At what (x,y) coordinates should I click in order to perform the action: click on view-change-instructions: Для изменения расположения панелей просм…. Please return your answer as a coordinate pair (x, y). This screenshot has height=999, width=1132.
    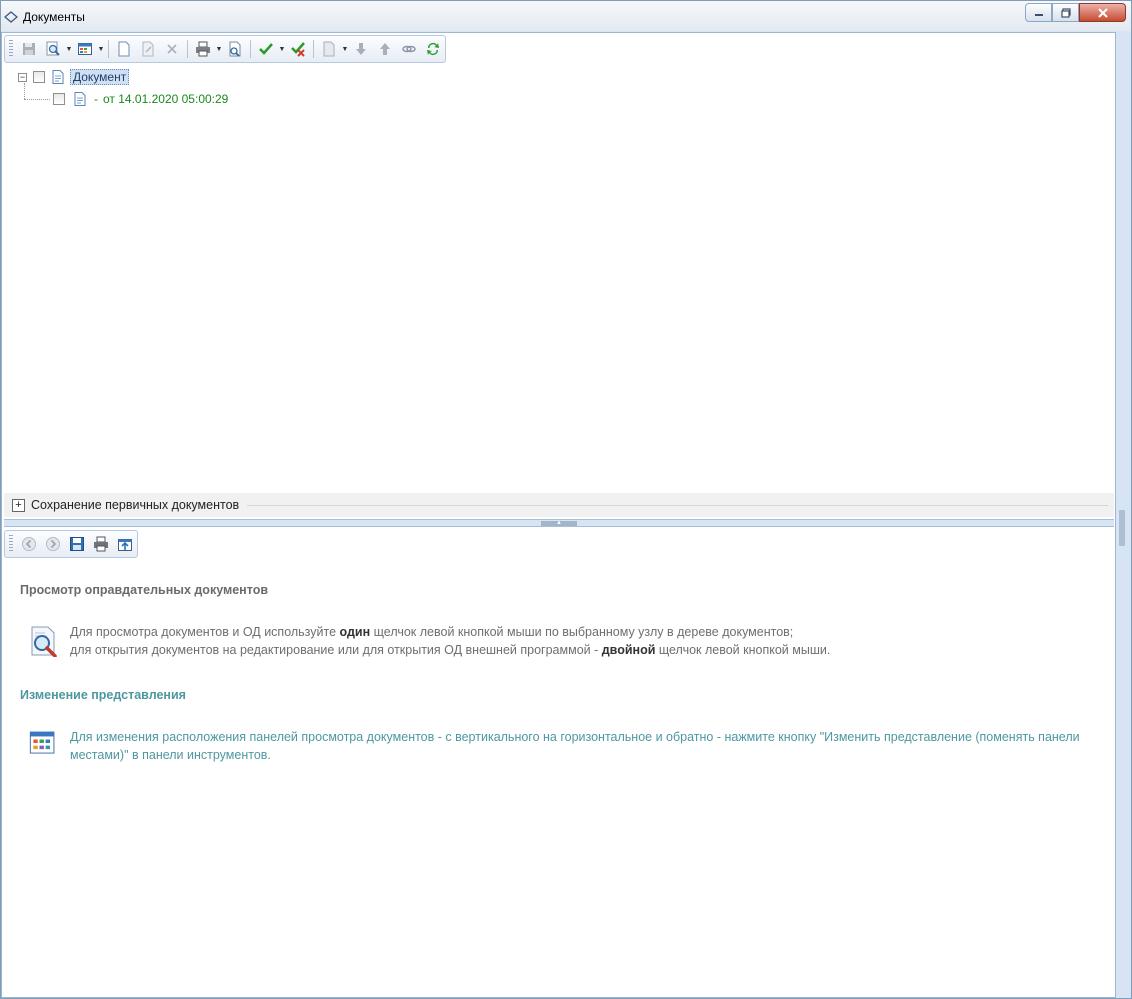
    Looking at the image, I should click on (575, 746).